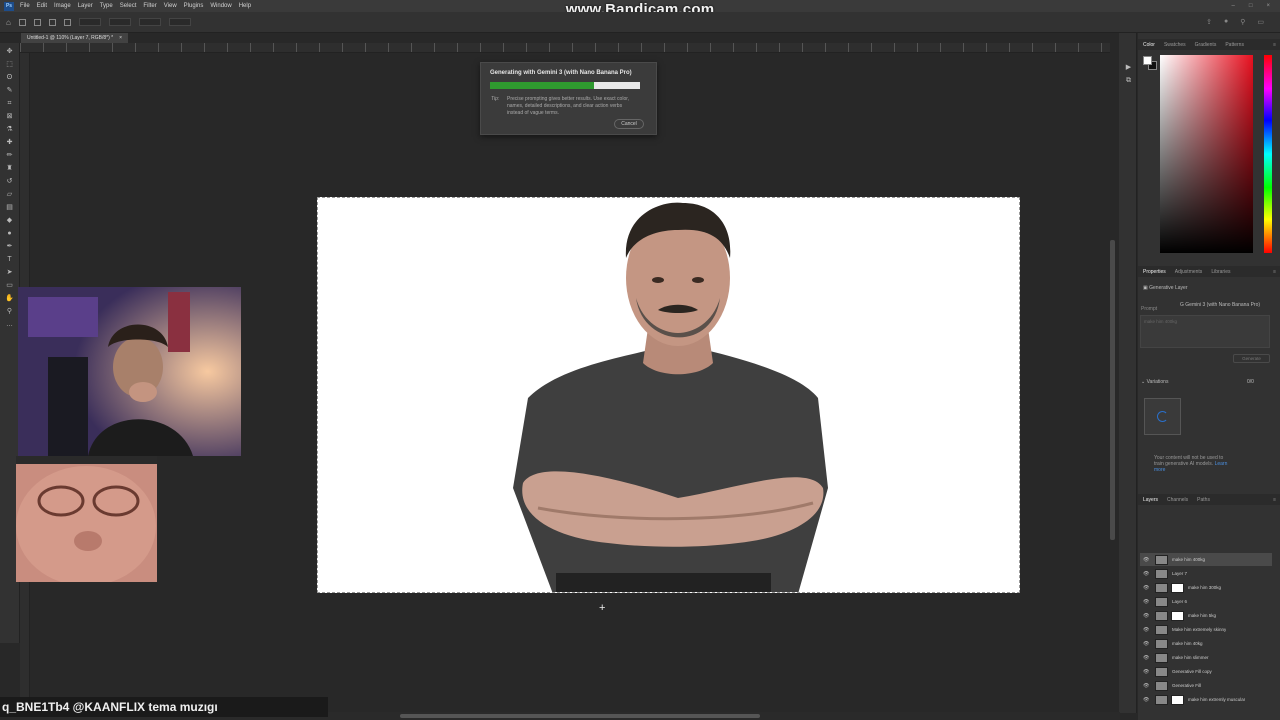  I want to click on layer-row: 👁 make him 5kg, so click(1206, 615).